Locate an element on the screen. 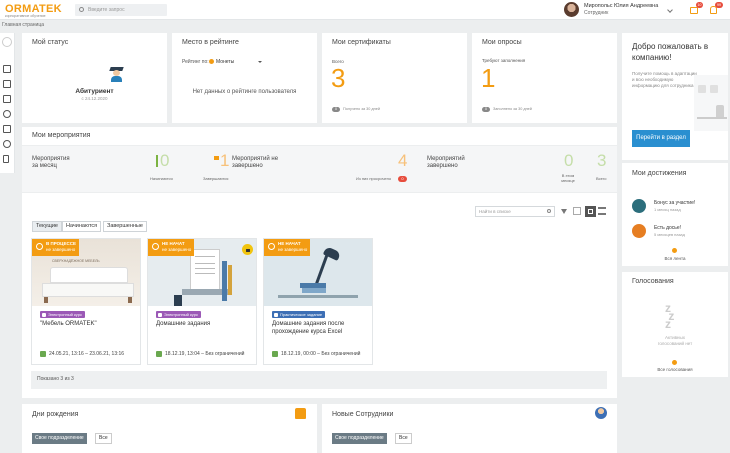 This screenshot has height=453, width=730. tab-current: Текущие is located at coordinates (47, 226).